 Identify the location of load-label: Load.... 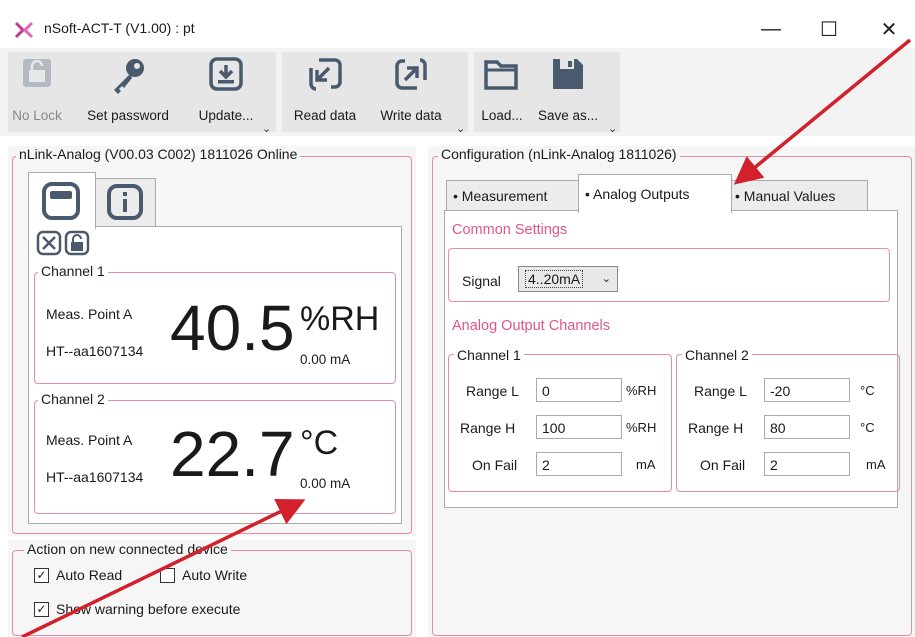
(502, 115).